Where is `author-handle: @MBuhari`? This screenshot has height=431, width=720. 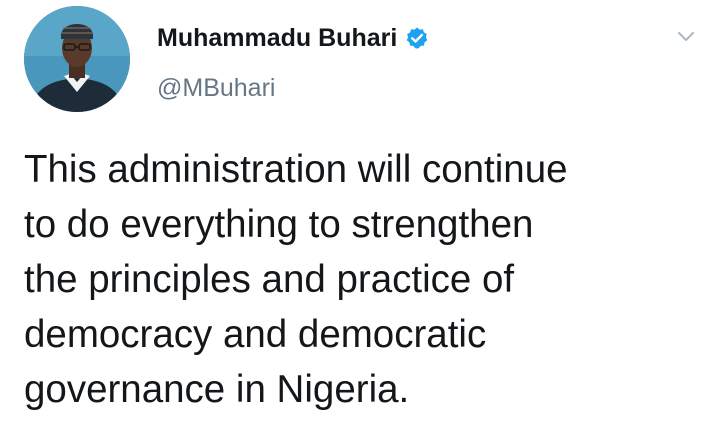
author-handle: @MBuhari is located at coordinates (216, 88).